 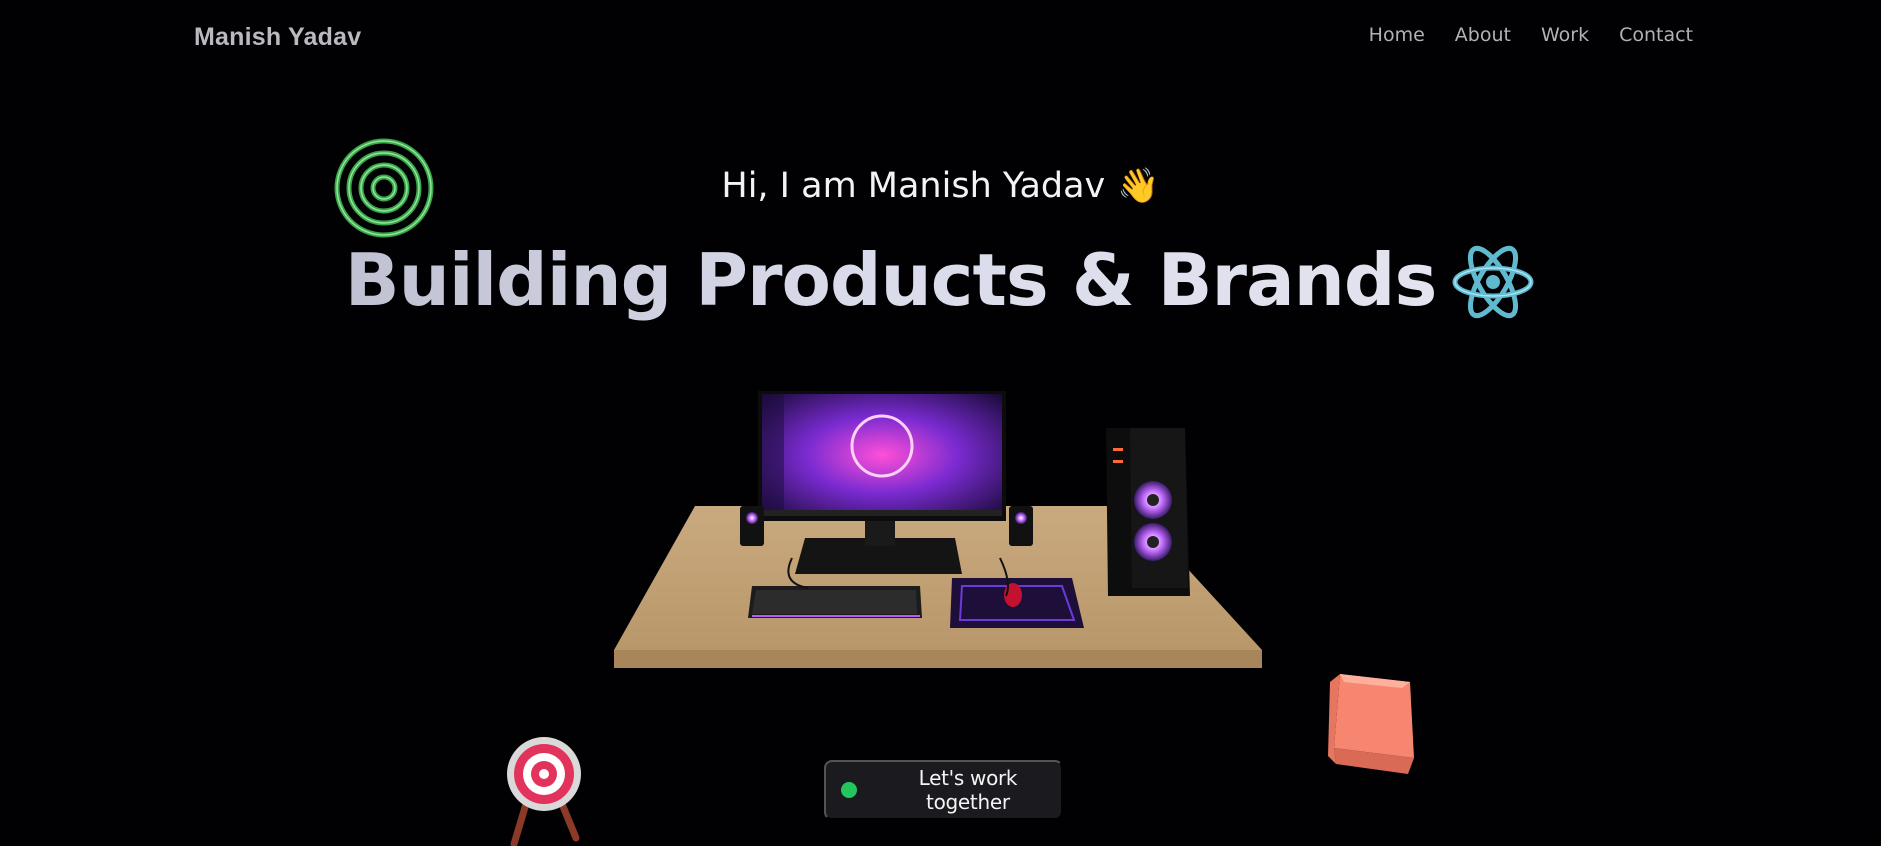 What do you see at coordinates (1656, 35) in the screenshot?
I see `nav-link-contact: Contact` at bounding box center [1656, 35].